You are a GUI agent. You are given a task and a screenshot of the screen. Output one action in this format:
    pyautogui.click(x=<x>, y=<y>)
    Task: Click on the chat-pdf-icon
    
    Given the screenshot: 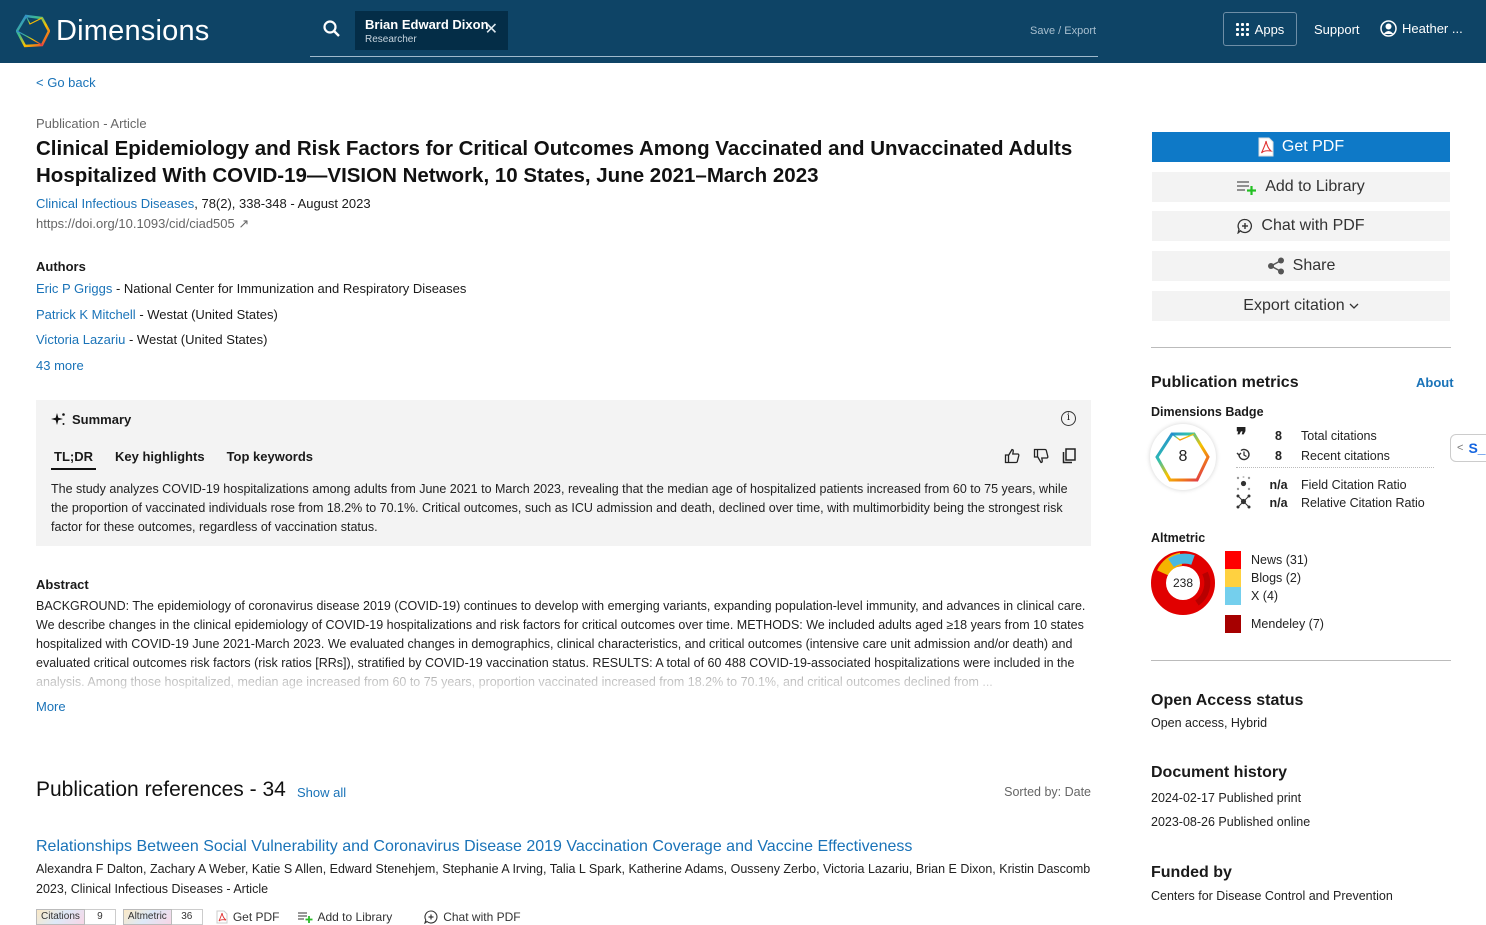 What is the action you would take?
    pyautogui.click(x=1245, y=226)
    